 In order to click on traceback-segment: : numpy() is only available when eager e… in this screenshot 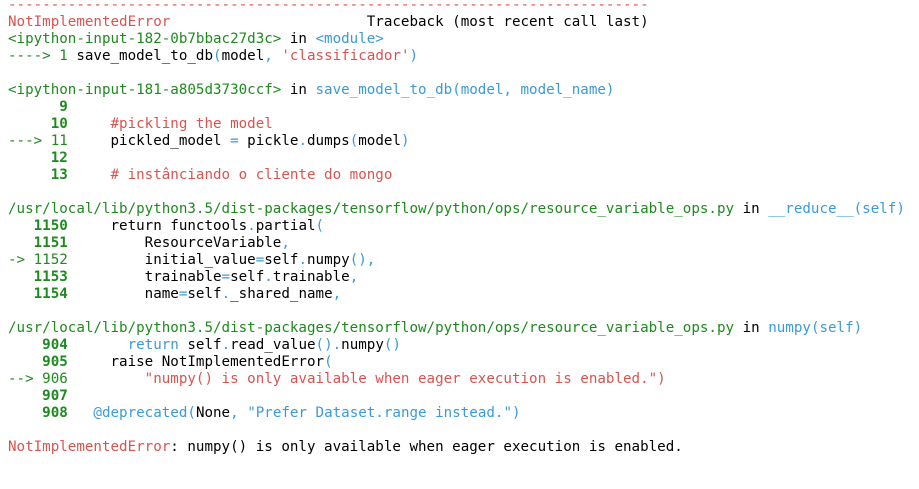, I will do `click(426, 447)`.